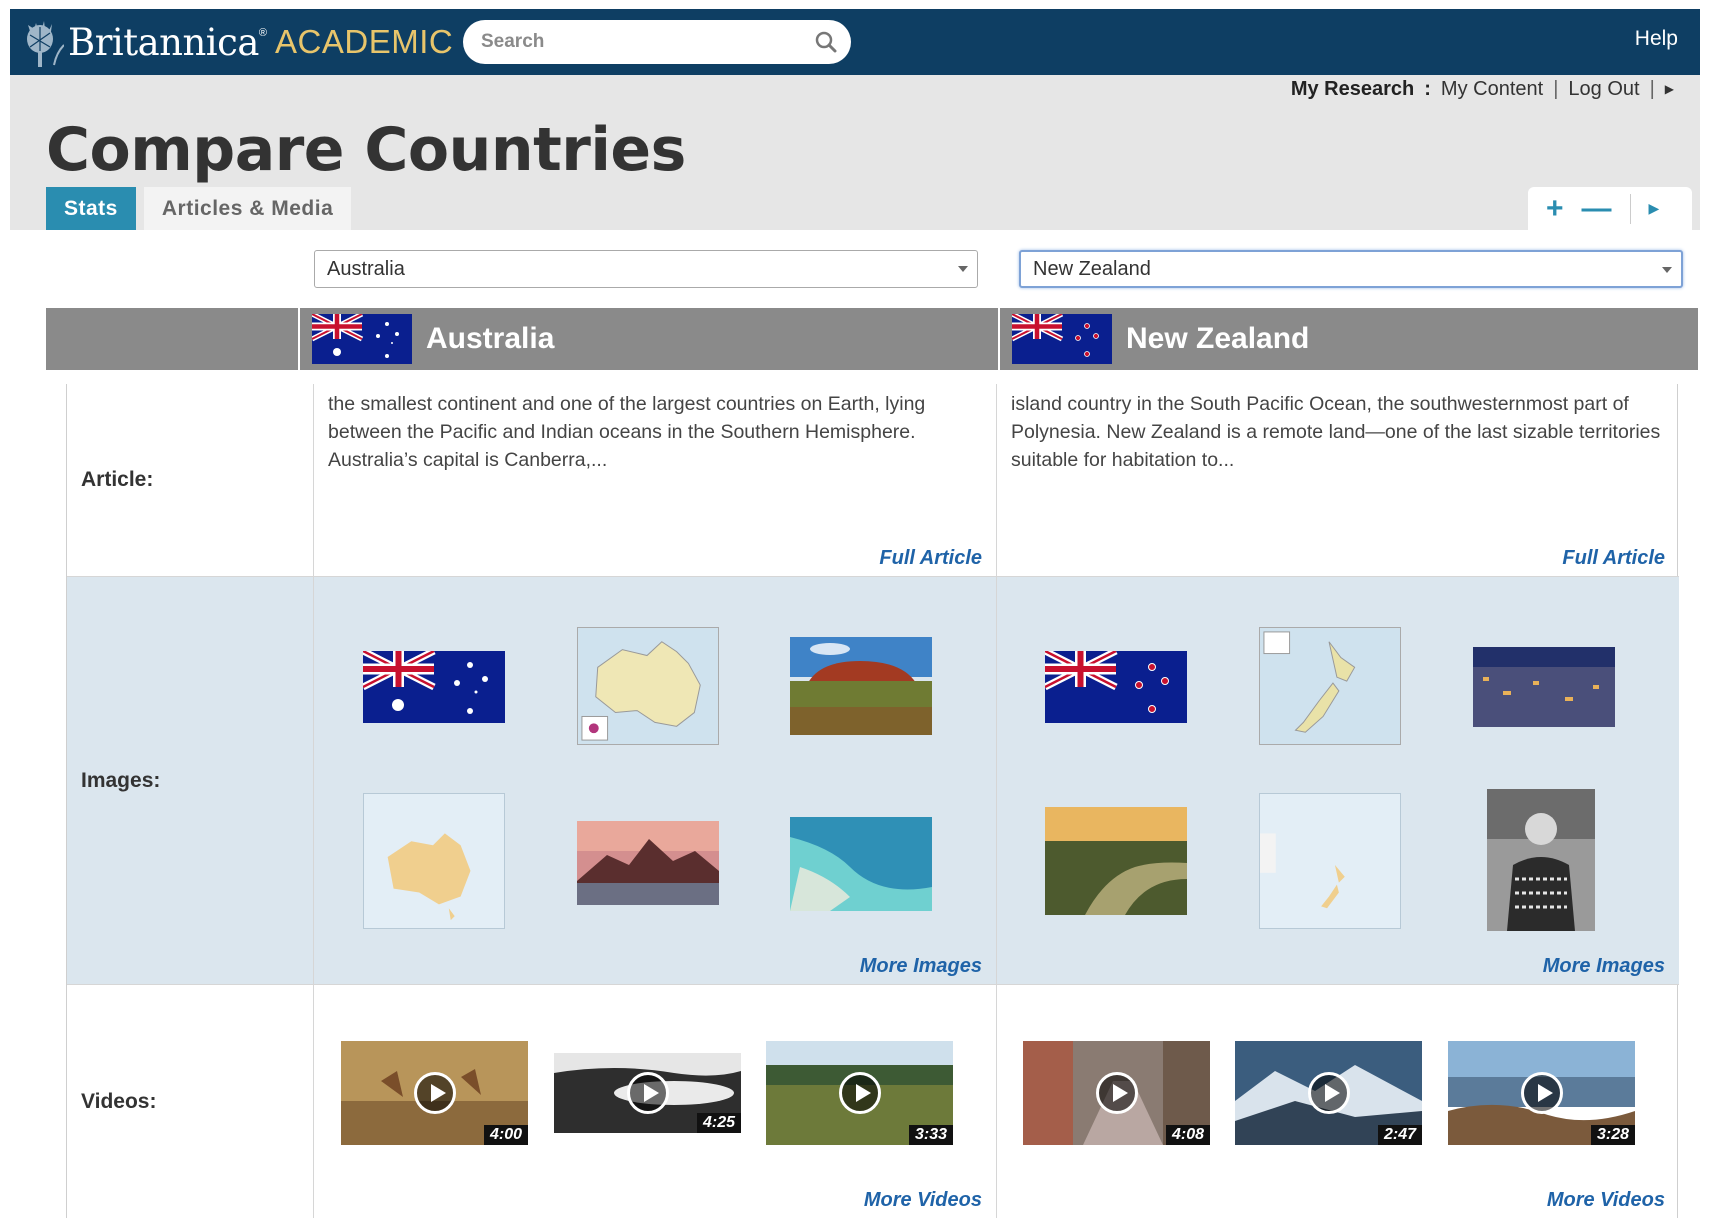 This screenshot has height=1218, width=1709. I want to click on compare-tools: + — ▶, so click(1610, 208).